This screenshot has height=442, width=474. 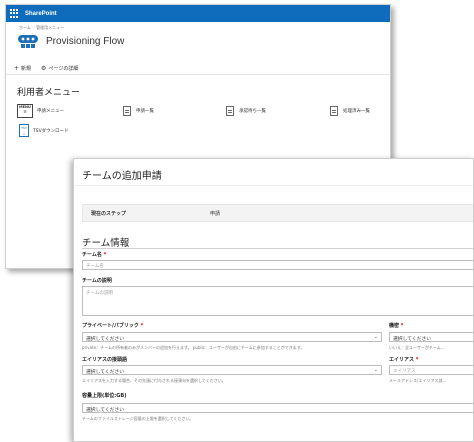 I want to click on capacity-label: 容量上限(単位:GB), so click(x=104, y=396).